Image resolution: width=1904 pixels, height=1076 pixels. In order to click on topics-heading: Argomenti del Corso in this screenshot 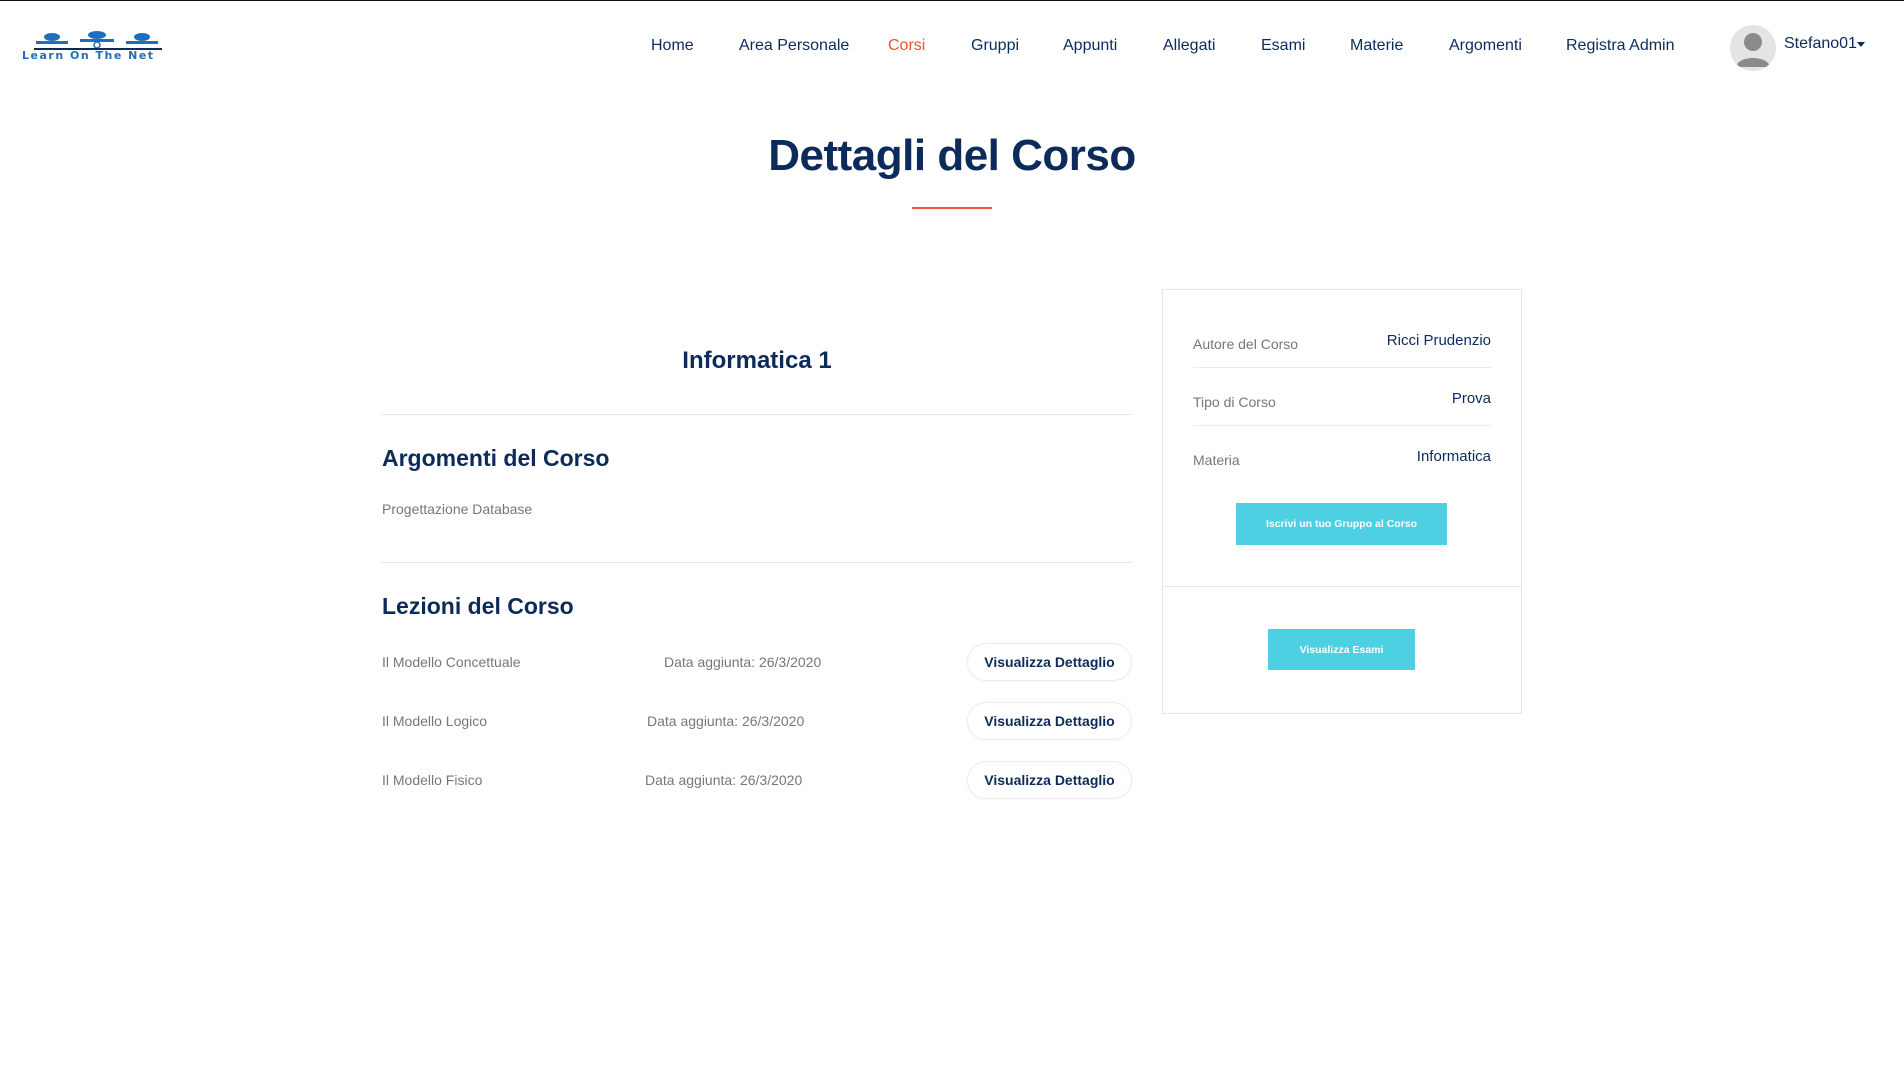, I will do `click(496, 458)`.